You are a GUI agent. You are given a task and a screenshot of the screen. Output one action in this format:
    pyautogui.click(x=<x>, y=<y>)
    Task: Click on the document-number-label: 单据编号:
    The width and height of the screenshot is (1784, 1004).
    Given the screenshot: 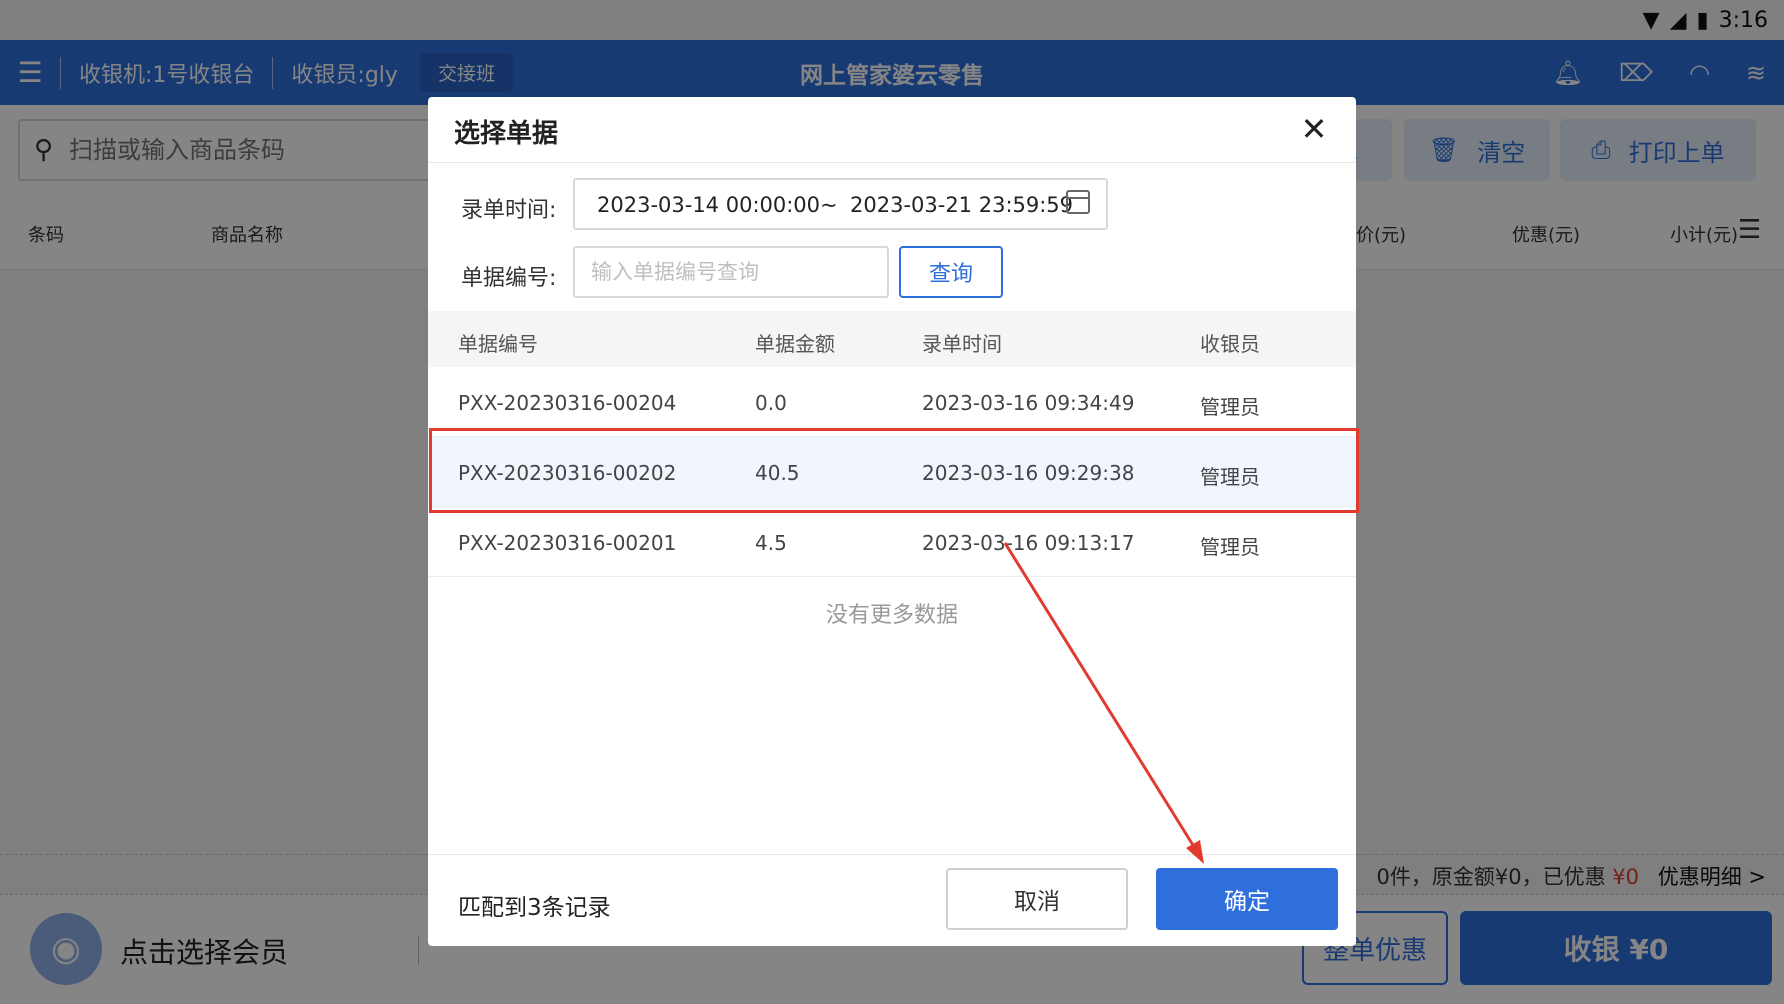 What is the action you would take?
    pyautogui.click(x=509, y=278)
    